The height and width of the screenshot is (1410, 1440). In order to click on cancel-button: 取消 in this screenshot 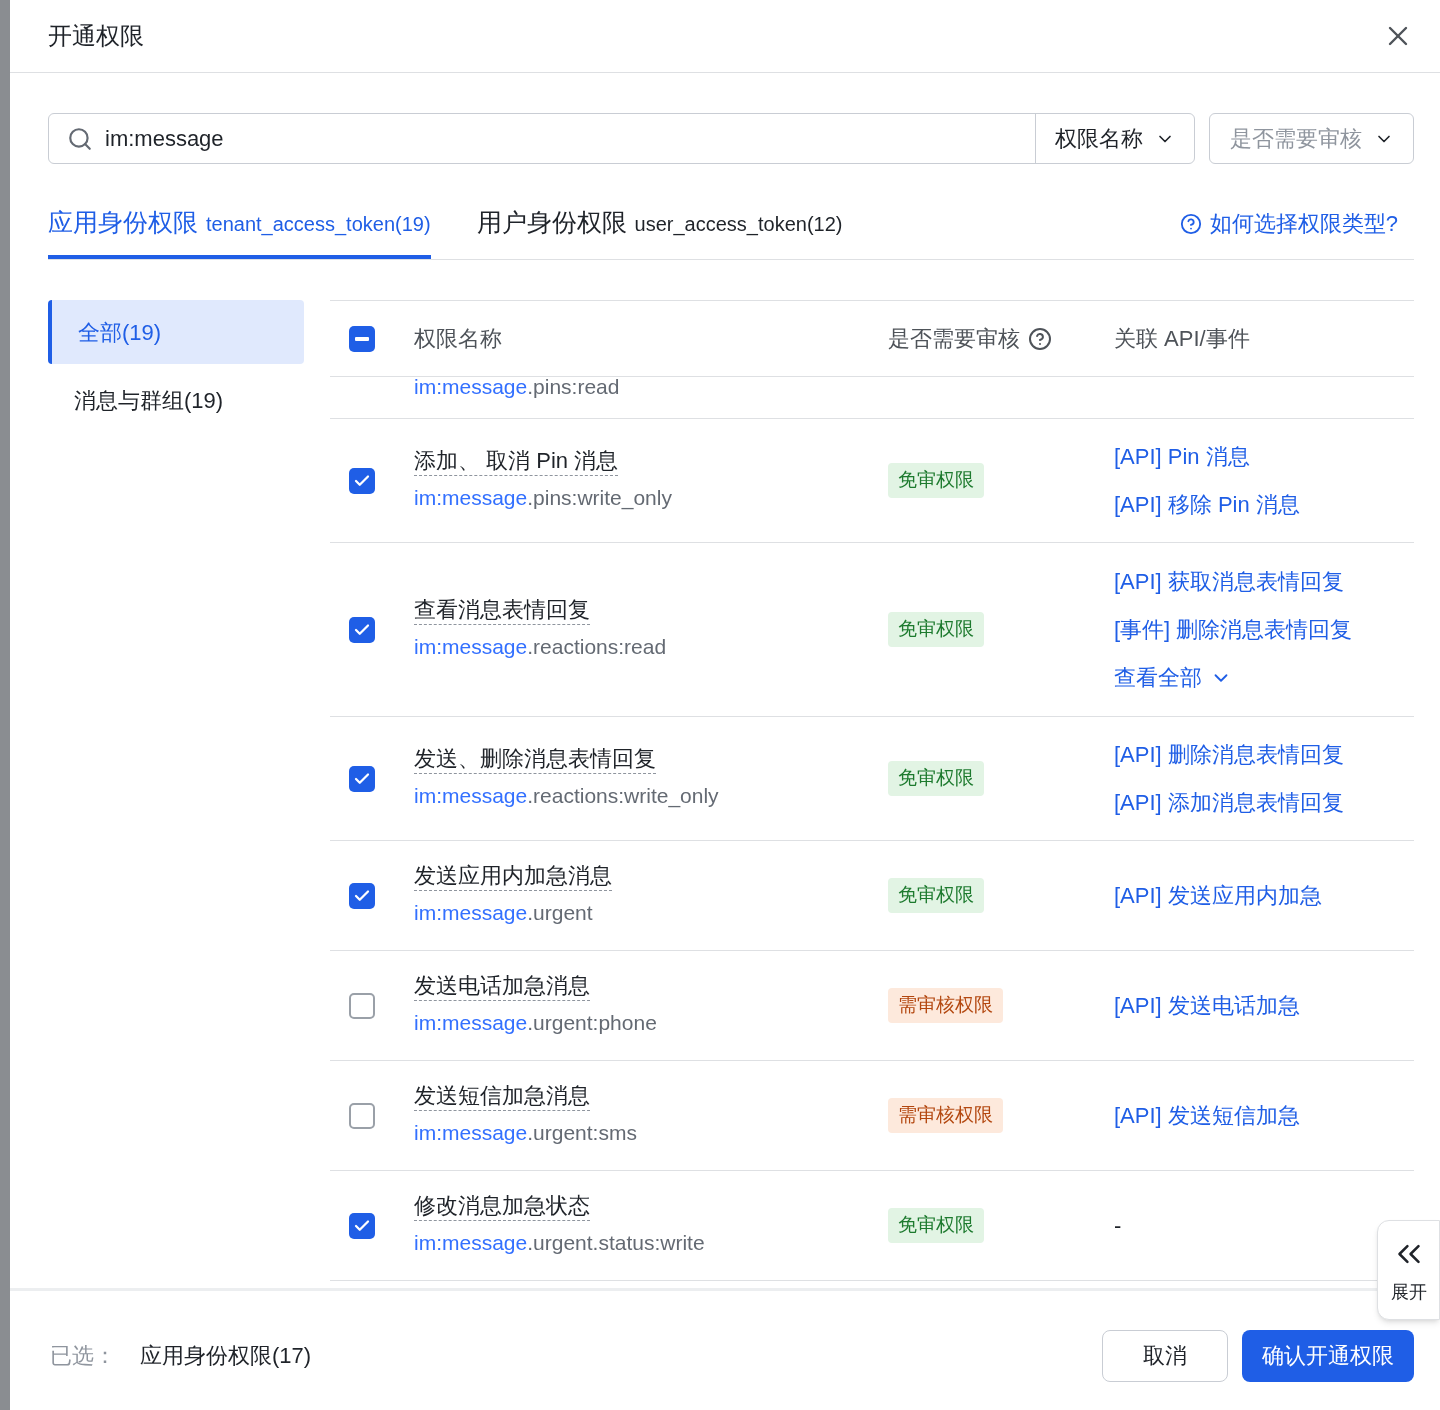, I will do `click(1165, 1355)`.